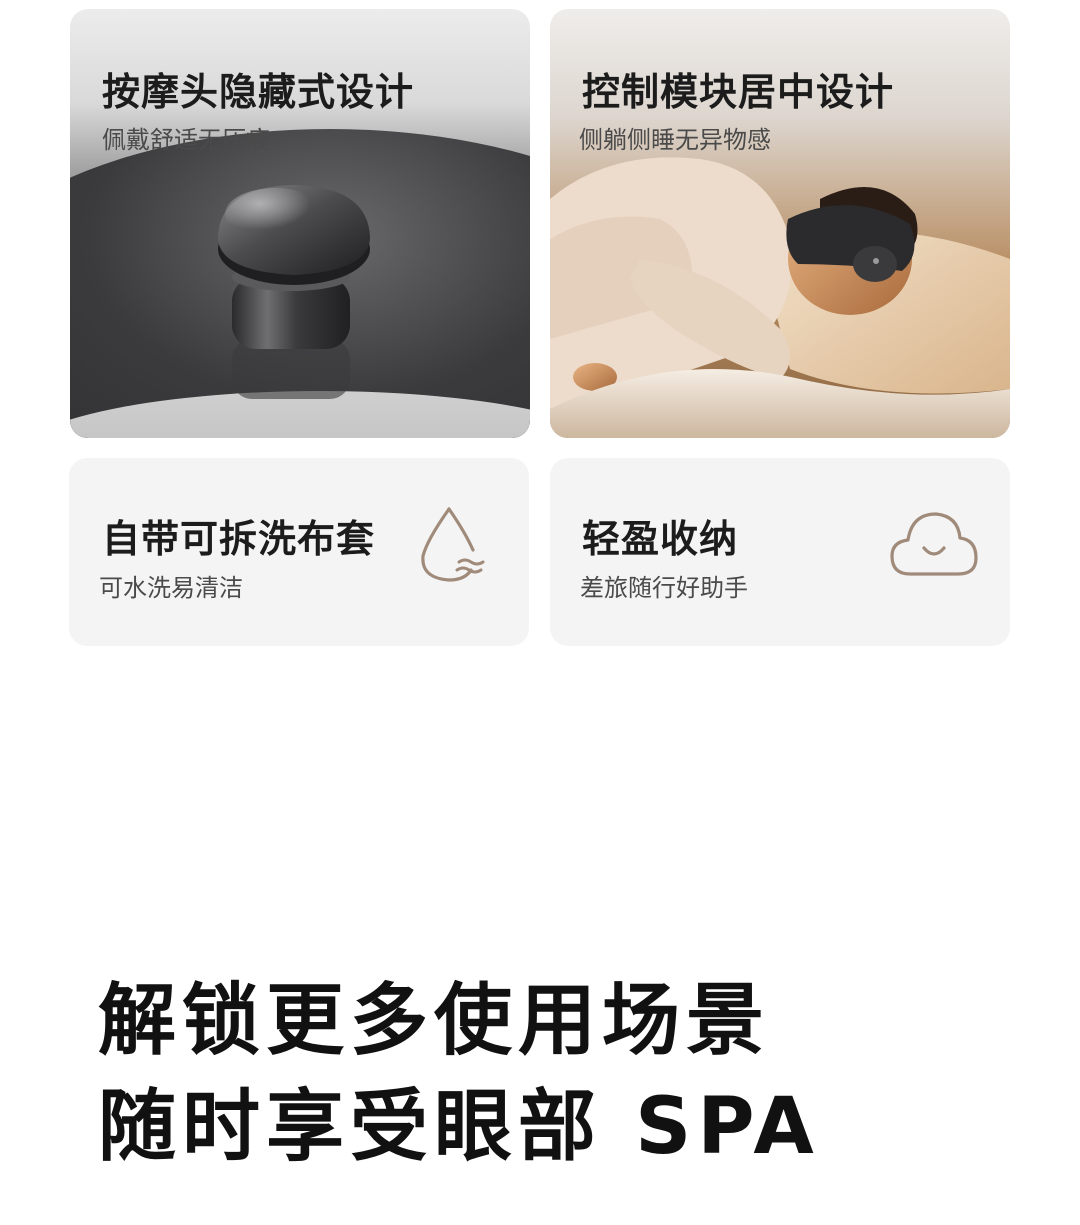 The image size is (1080, 1225). I want to click on smiling-cloud-icon, so click(934, 544).